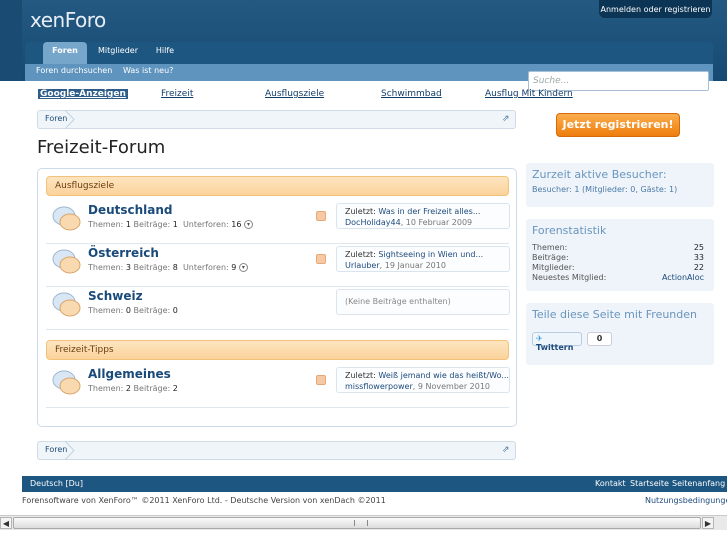 This screenshot has height=545, width=727. Describe the element at coordinates (618, 247) in the screenshot. I see `stat-row: Themen: 25` at that location.